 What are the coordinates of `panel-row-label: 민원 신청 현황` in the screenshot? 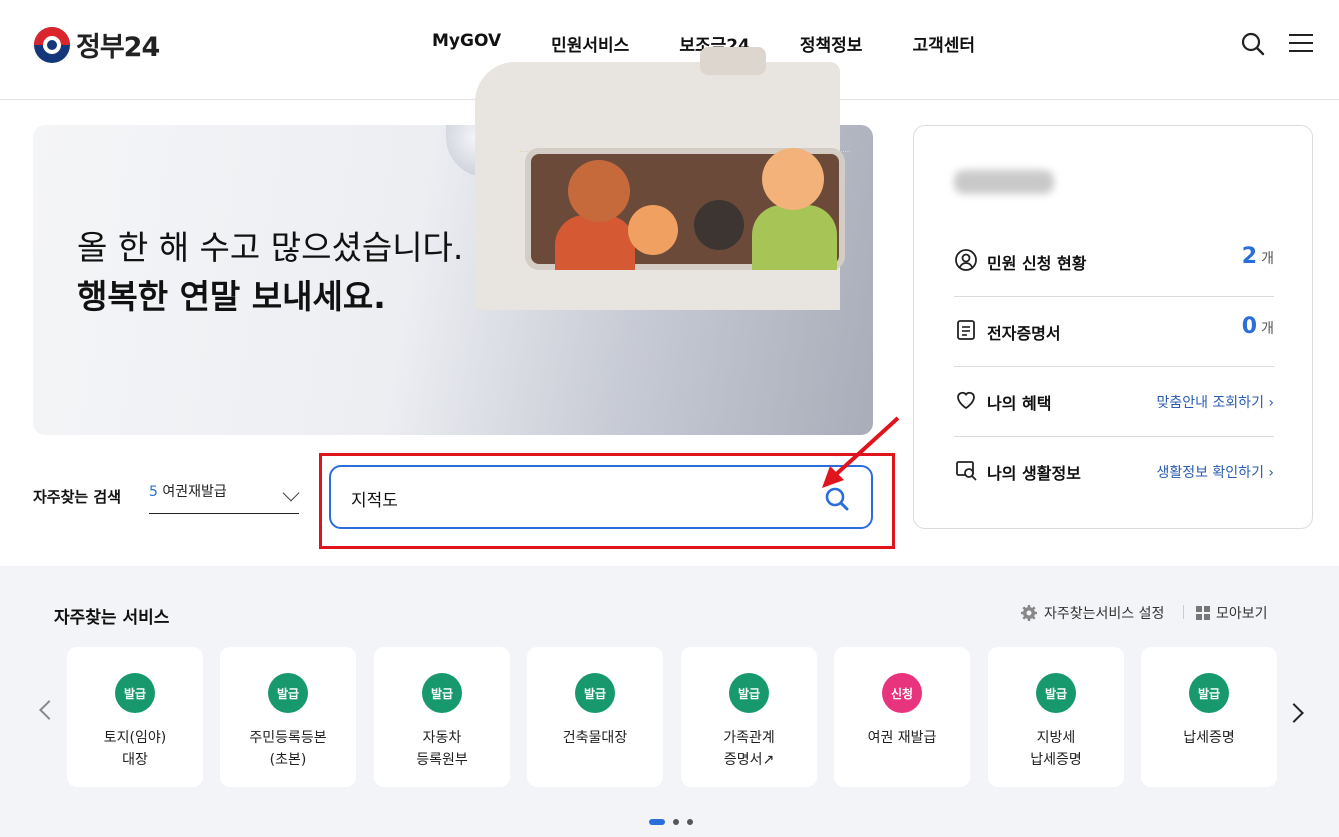 It's located at (1037, 263).